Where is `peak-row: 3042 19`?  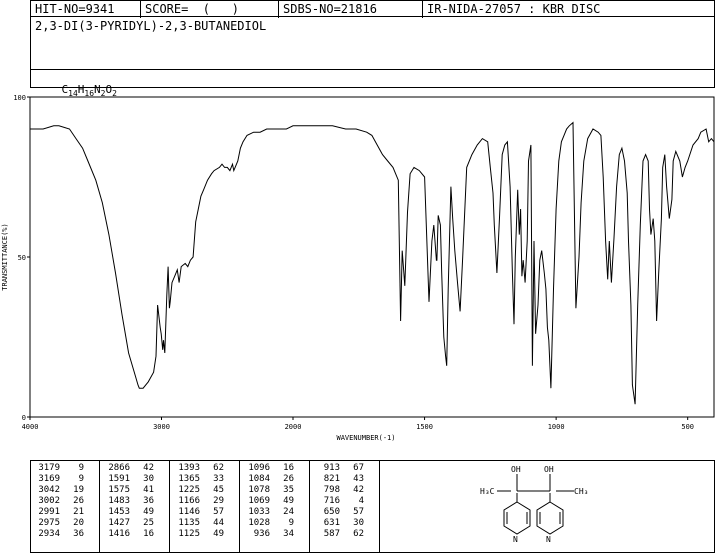 peak-row: 3042 19 is located at coordinates (57, 490).